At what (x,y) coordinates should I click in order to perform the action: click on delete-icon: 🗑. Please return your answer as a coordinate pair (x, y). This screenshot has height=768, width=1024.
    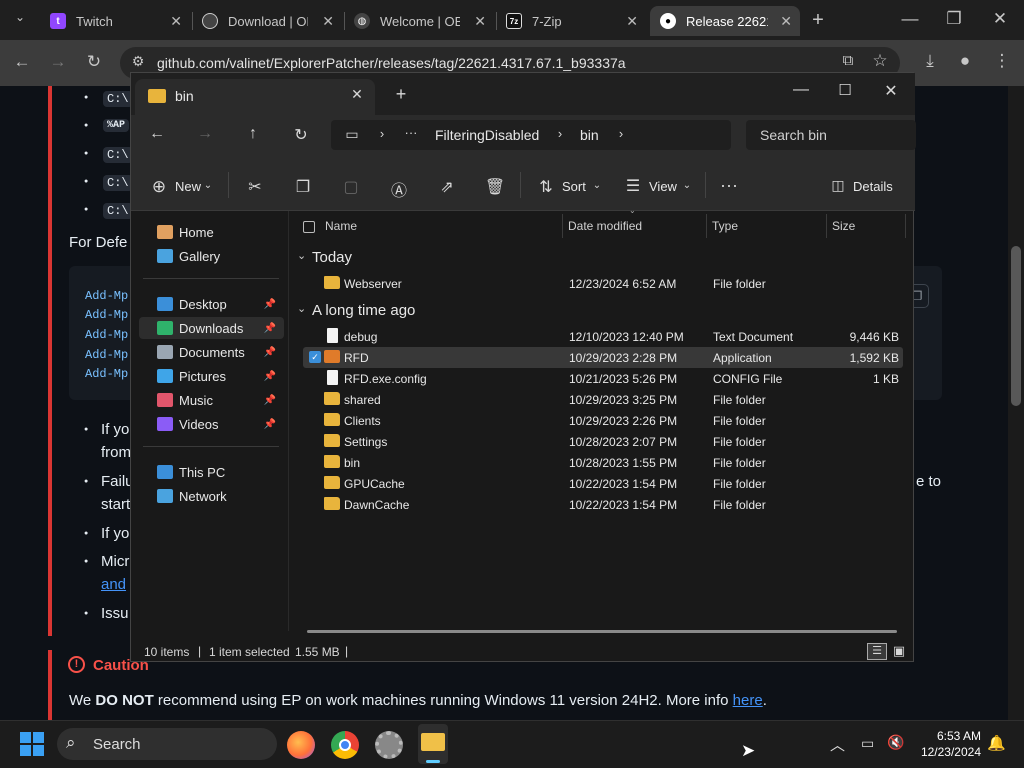
    Looking at the image, I should click on (495, 187).